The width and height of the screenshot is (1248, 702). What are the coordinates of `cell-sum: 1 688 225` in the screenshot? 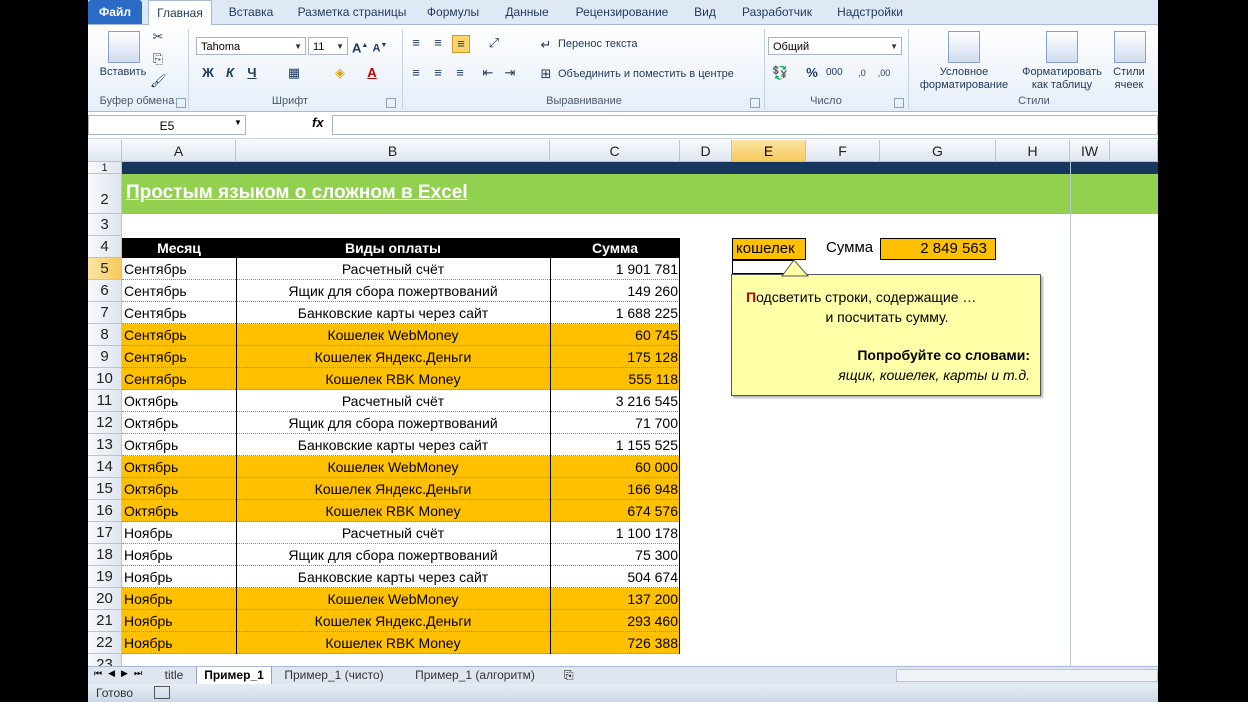 It's located at (615, 313).